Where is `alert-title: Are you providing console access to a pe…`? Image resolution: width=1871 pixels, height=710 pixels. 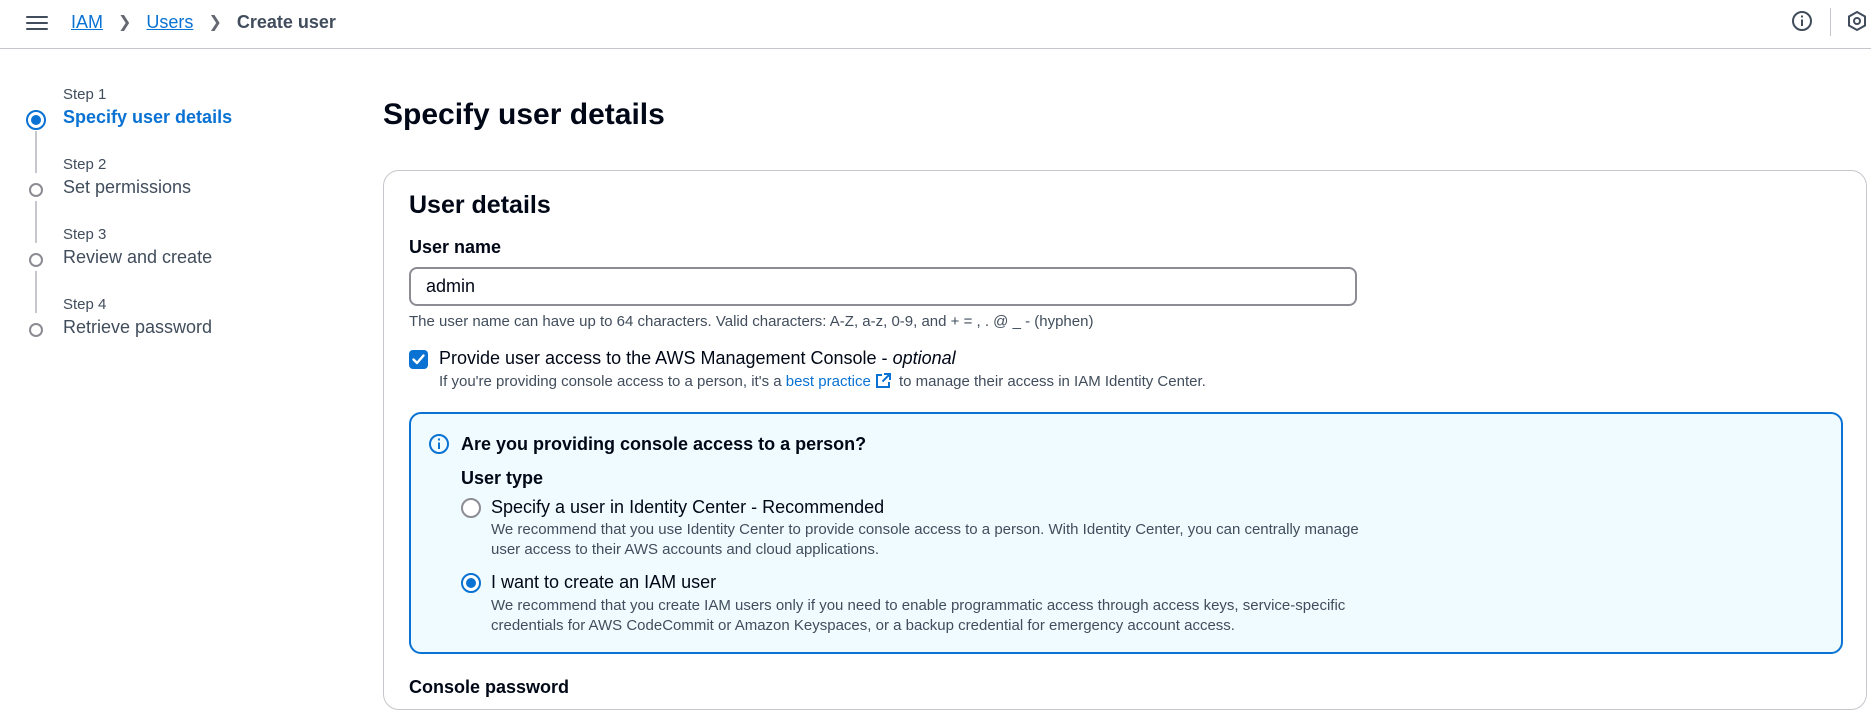
alert-title: Are you providing console access to a pe… is located at coordinates (664, 444).